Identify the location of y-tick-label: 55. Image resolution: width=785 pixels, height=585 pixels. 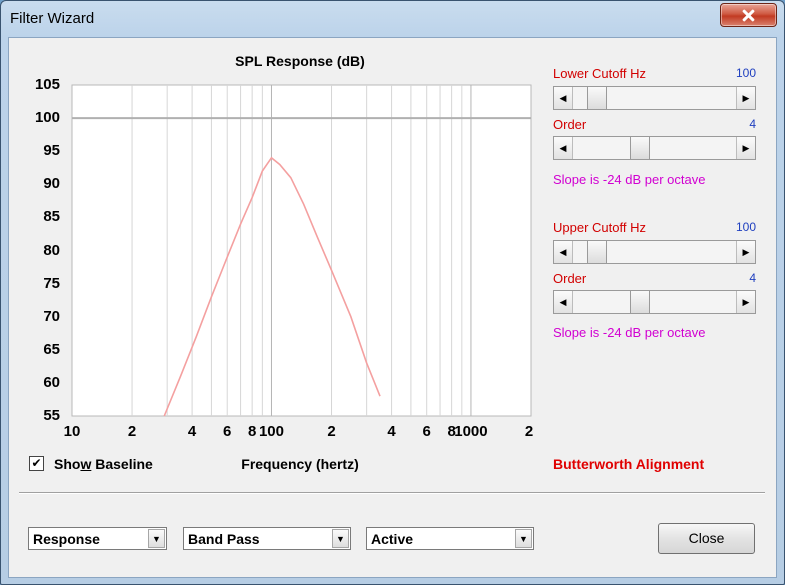
(51, 415).